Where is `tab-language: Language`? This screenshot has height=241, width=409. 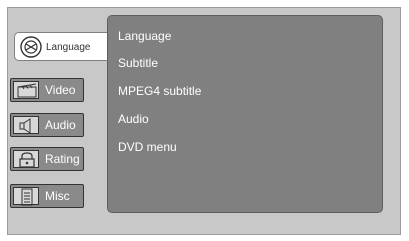 tab-language: Language is located at coordinates (60, 46).